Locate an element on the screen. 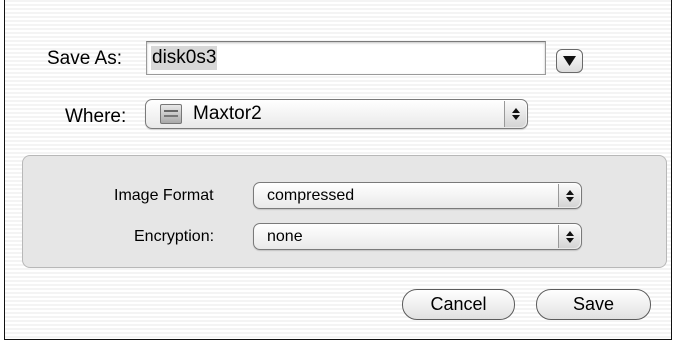 Image resolution: width=678 pixels, height=342 pixels. where-value: Maxtor2 is located at coordinates (227, 113).